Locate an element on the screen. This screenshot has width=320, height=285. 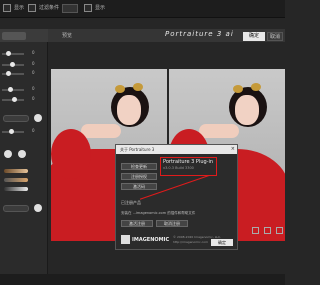
slider-track is located at coordinates (13, 90).